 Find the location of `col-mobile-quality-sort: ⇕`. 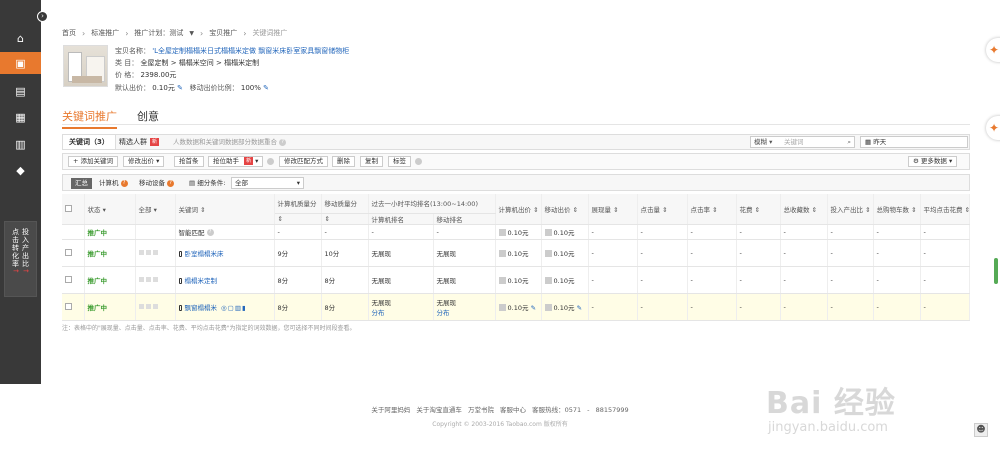

col-mobile-quality-sort: ⇕ is located at coordinates (345, 219).